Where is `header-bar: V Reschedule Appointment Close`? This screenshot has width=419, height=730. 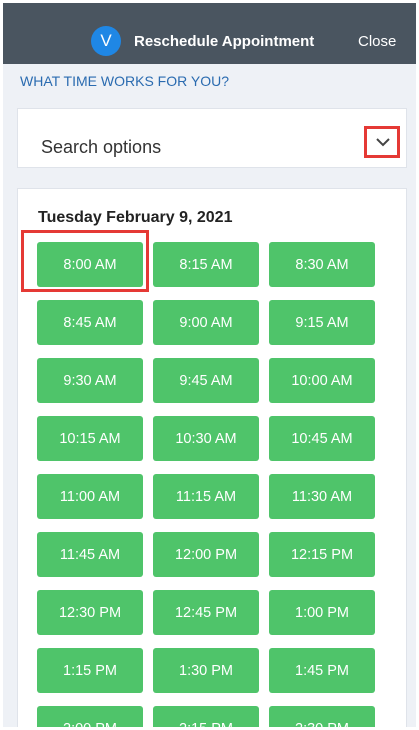
header-bar: V Reschedule Appointment Close is located at coordinates (209, 33).